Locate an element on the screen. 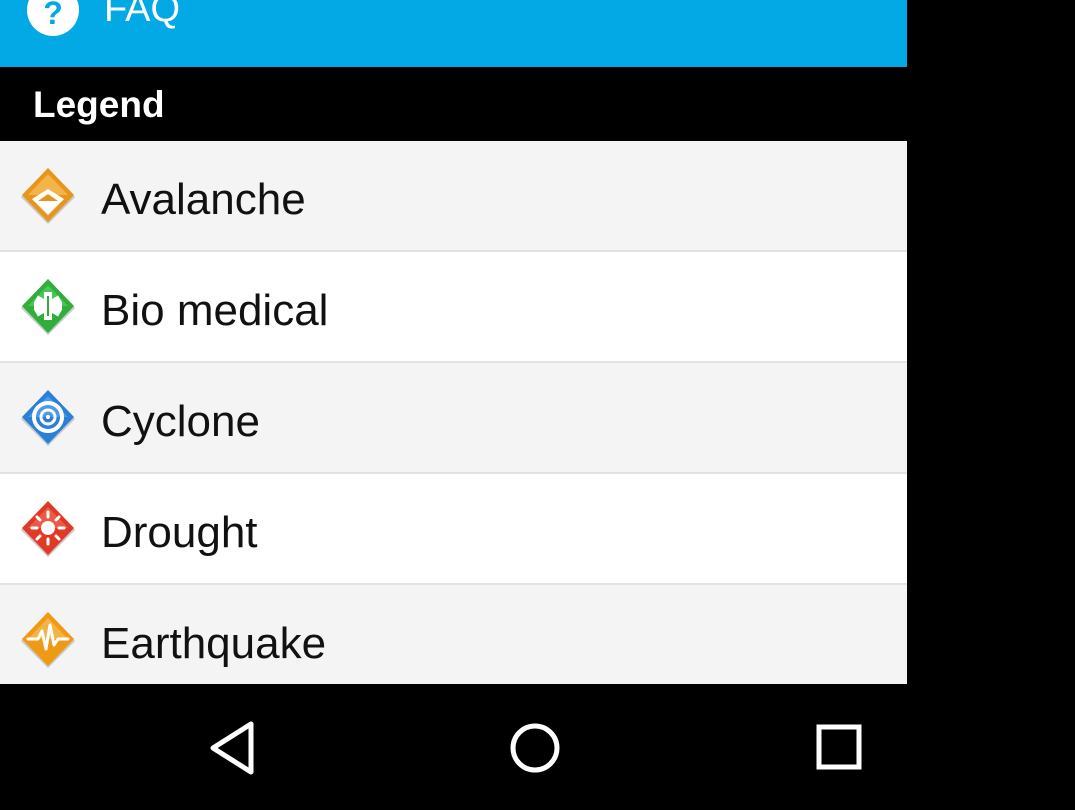 This screenshot has width=1075, height=810. recents-square-icon is located at coordinates (839, 748).